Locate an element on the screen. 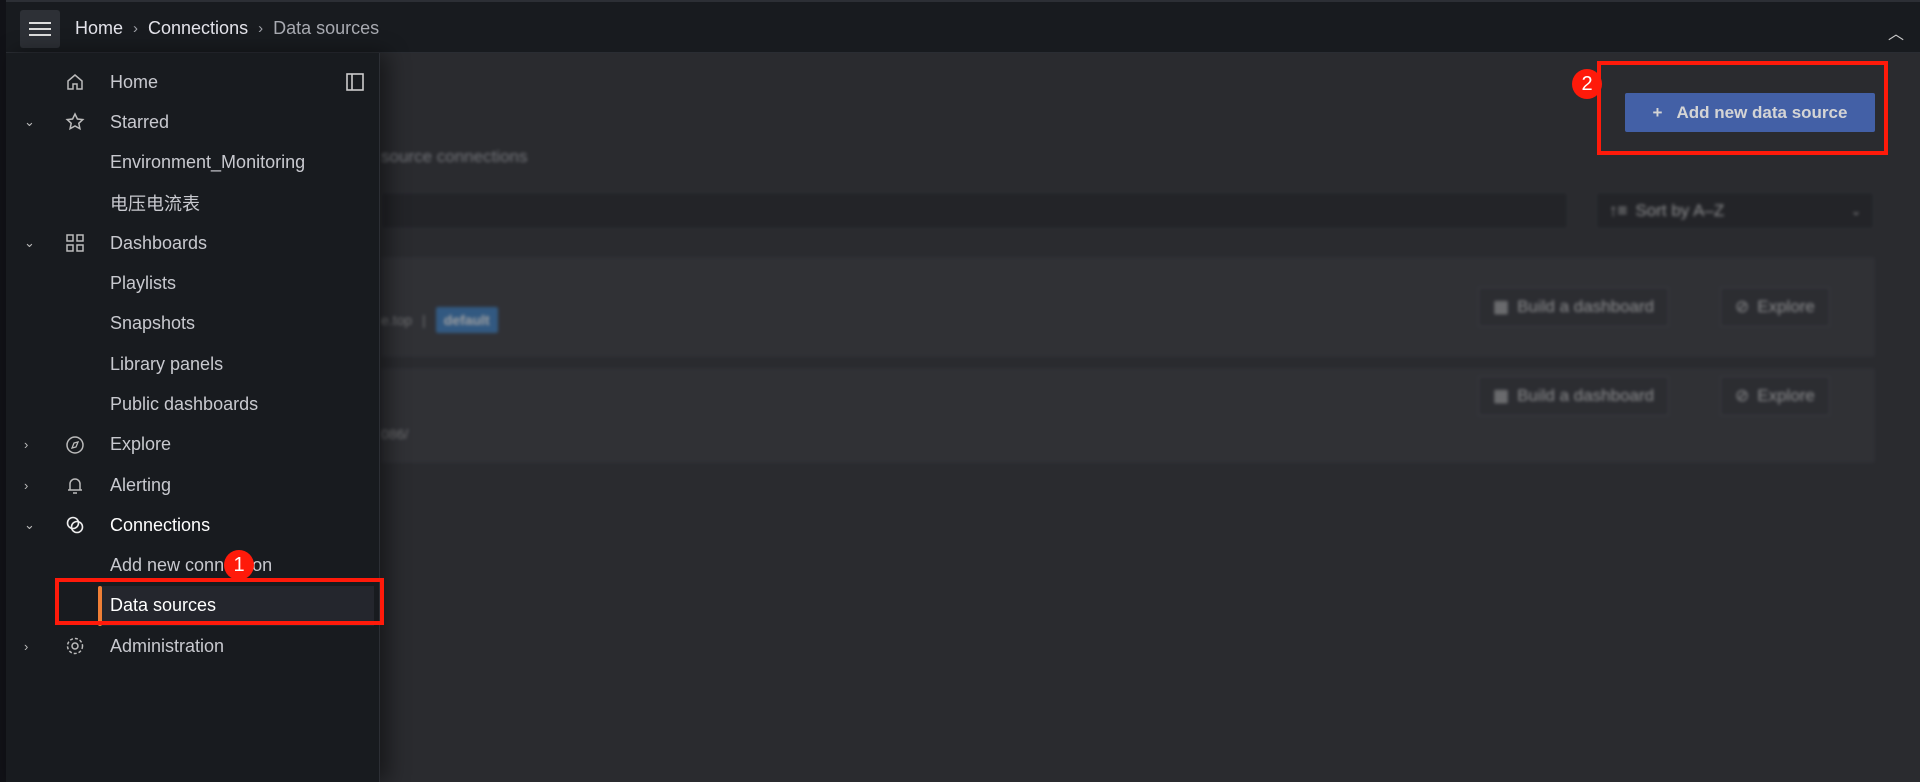  star-icon is located at coordinates (75, 122).